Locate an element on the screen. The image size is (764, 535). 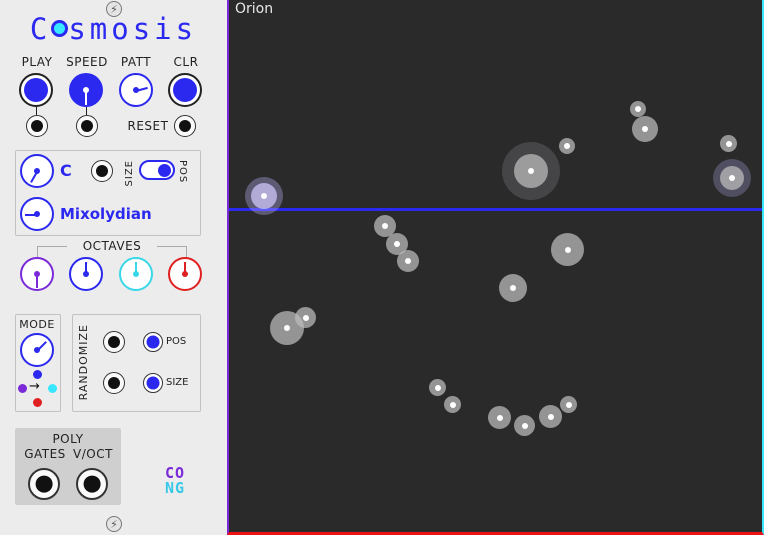
brand-logo: CO NG is located at coordinates (184, 481).